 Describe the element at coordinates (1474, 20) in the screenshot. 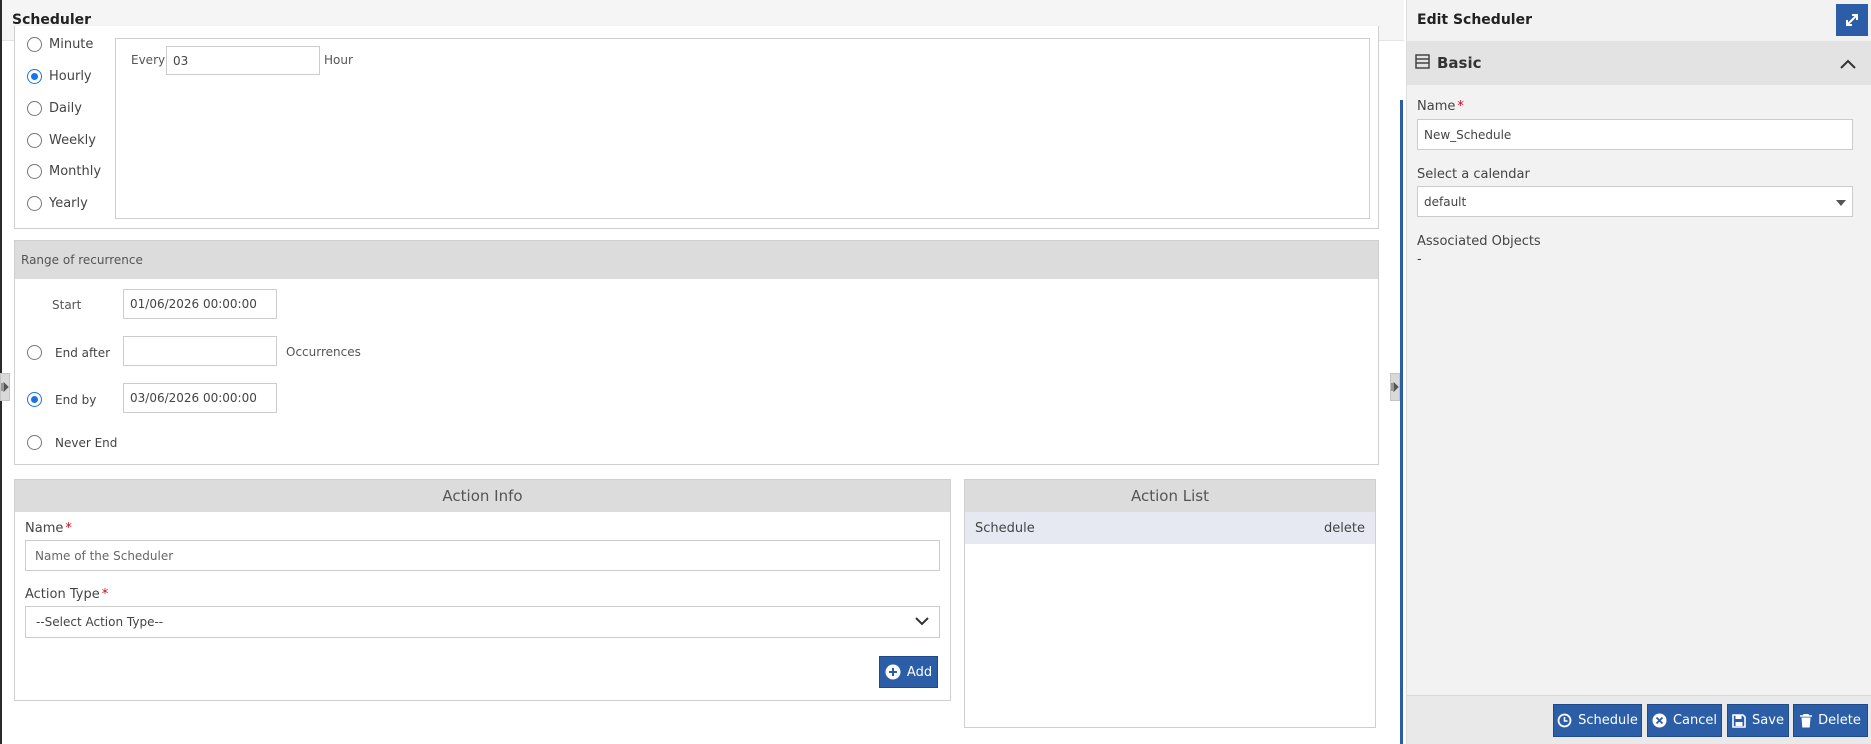

I see `side-panel-title: Edit Scheduler` at that location.